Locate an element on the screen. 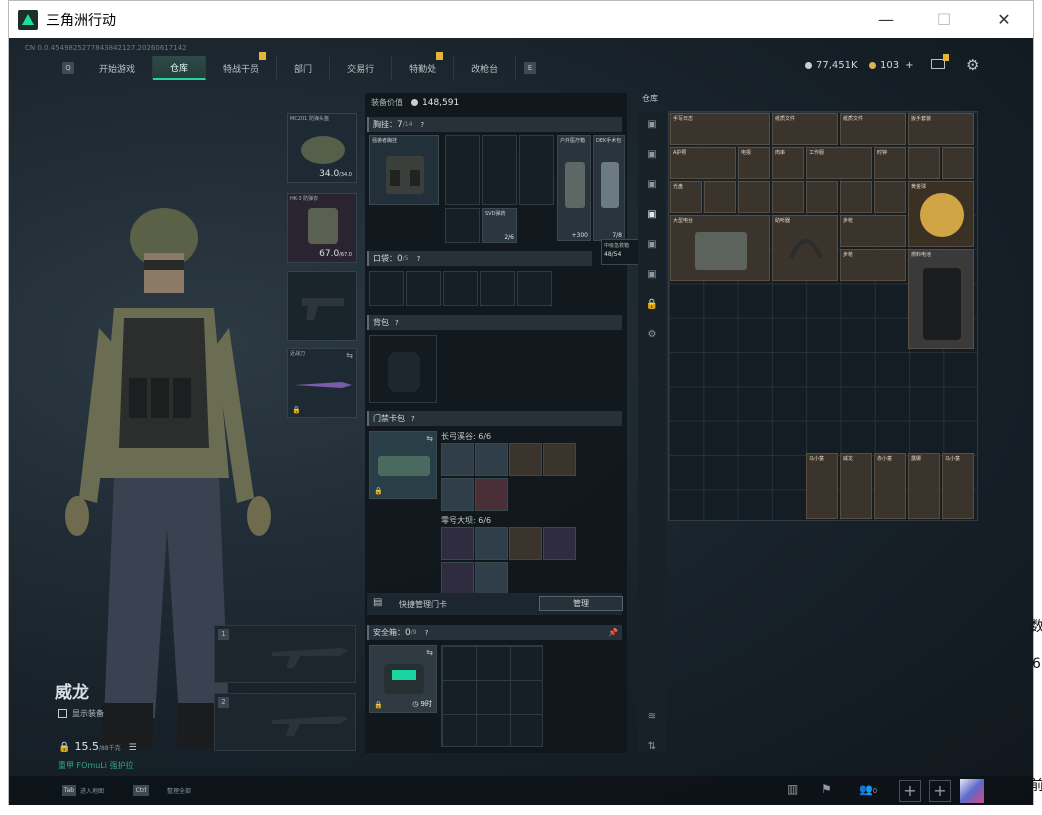 The height and width of the screenshot is (815, 1042). manage-button: 管理 is located at coordinates (581, 603).